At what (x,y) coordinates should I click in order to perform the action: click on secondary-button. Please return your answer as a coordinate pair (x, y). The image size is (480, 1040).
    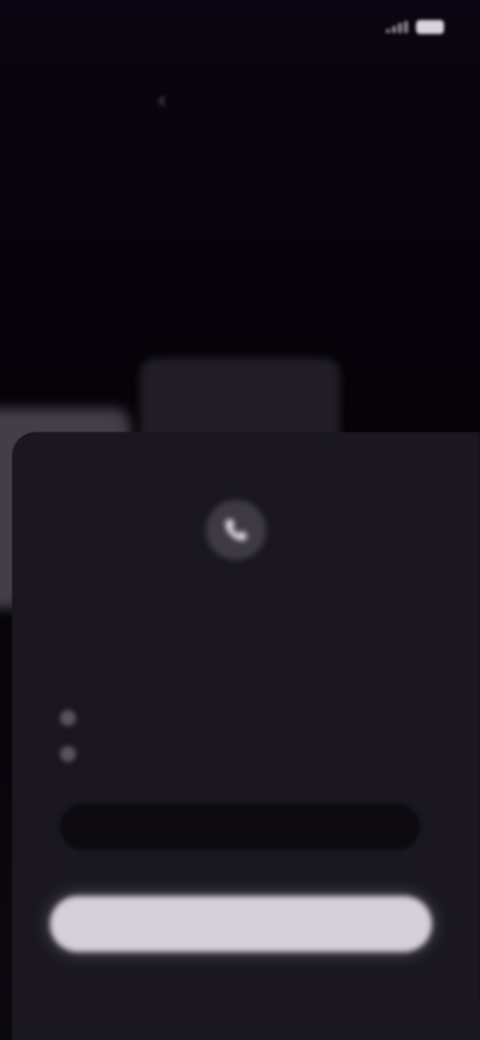
    Looking at the image, I should click on (240, 827).